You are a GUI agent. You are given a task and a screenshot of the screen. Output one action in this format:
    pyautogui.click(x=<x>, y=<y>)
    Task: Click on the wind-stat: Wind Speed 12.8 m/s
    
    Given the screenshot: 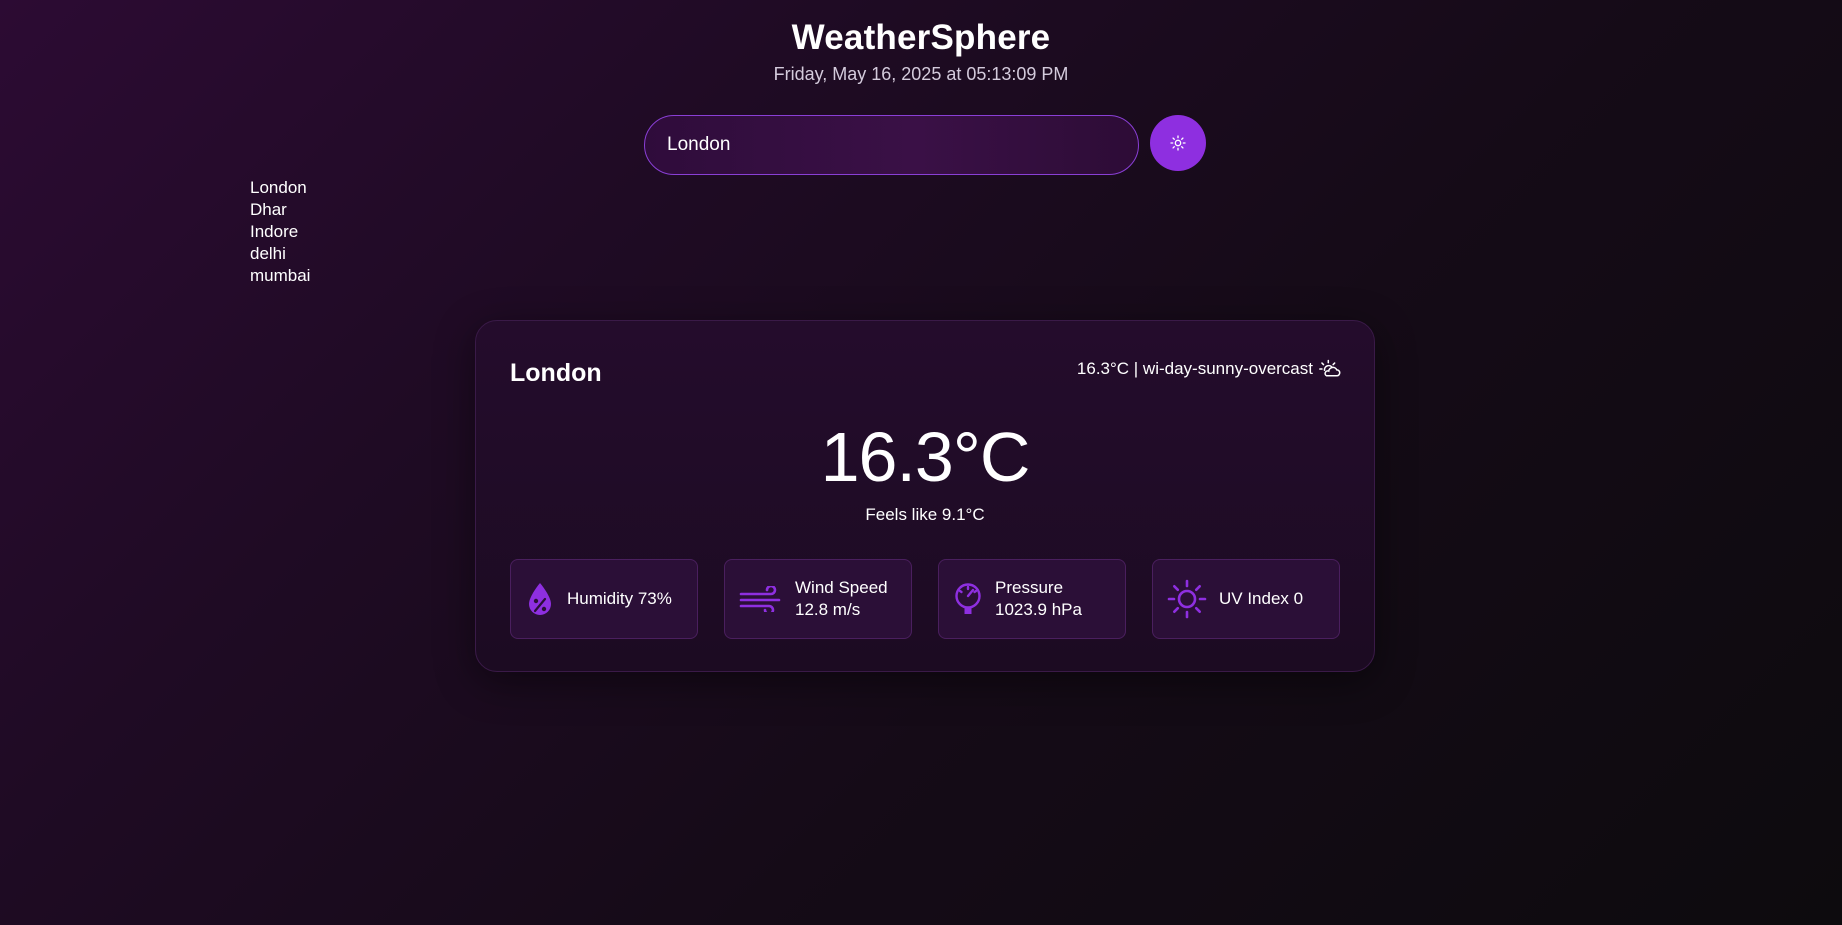 What is the action you would take?
    pyautogui.click(x=818, y=599)
    